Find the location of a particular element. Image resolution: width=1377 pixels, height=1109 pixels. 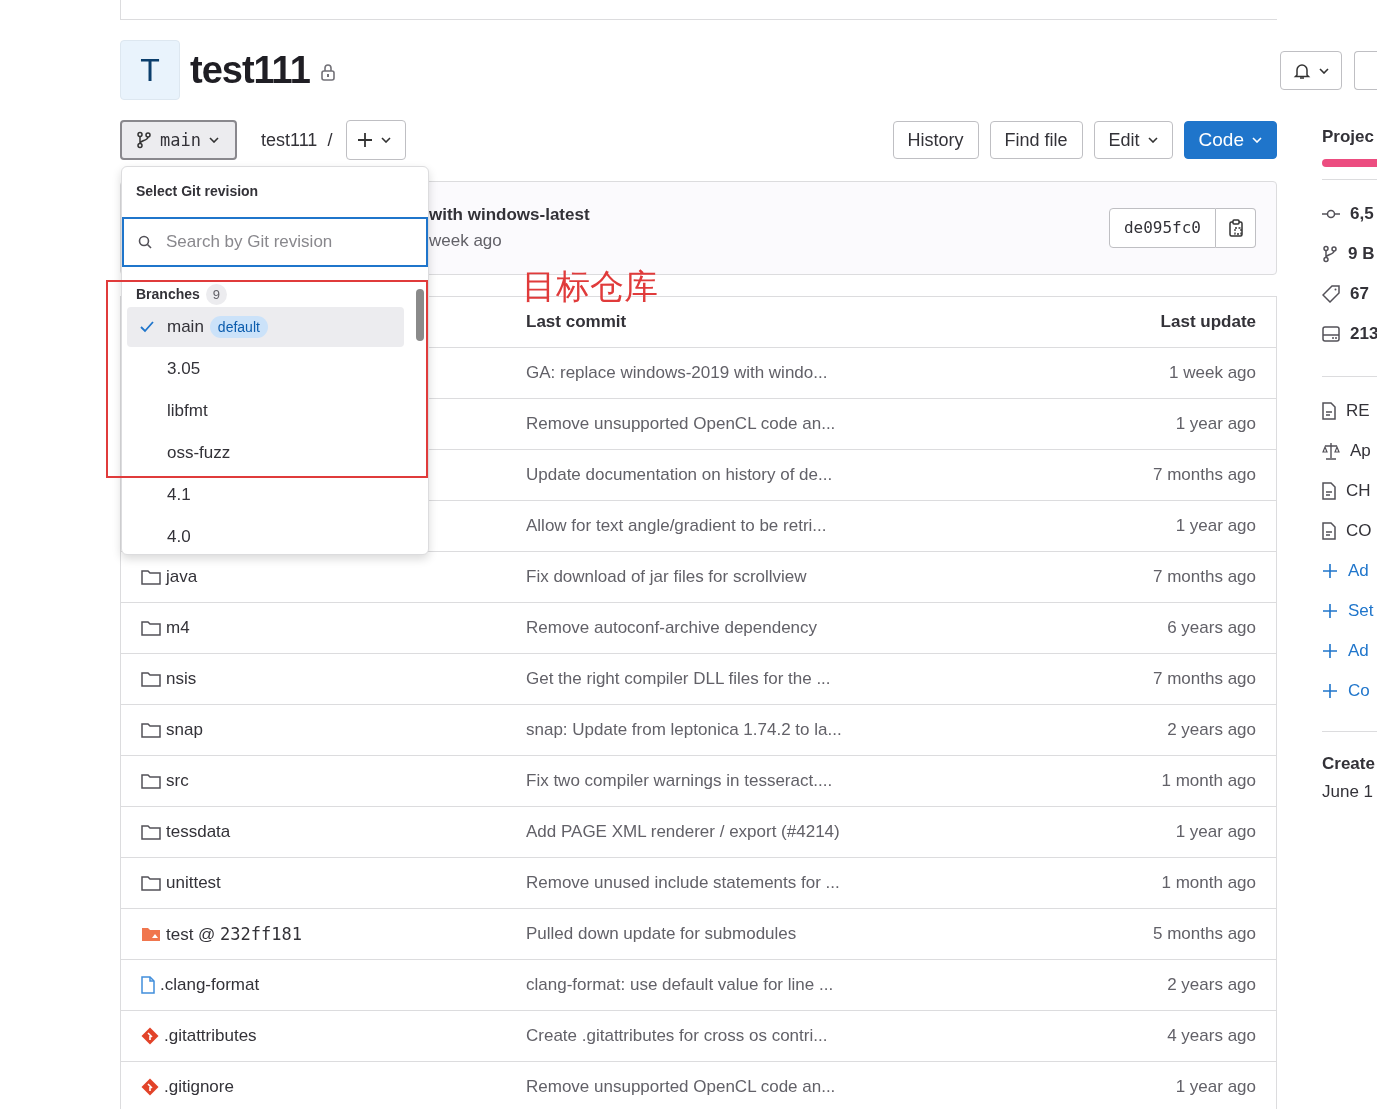

branch-option: 4.1 is located at coordinates (265, 495).